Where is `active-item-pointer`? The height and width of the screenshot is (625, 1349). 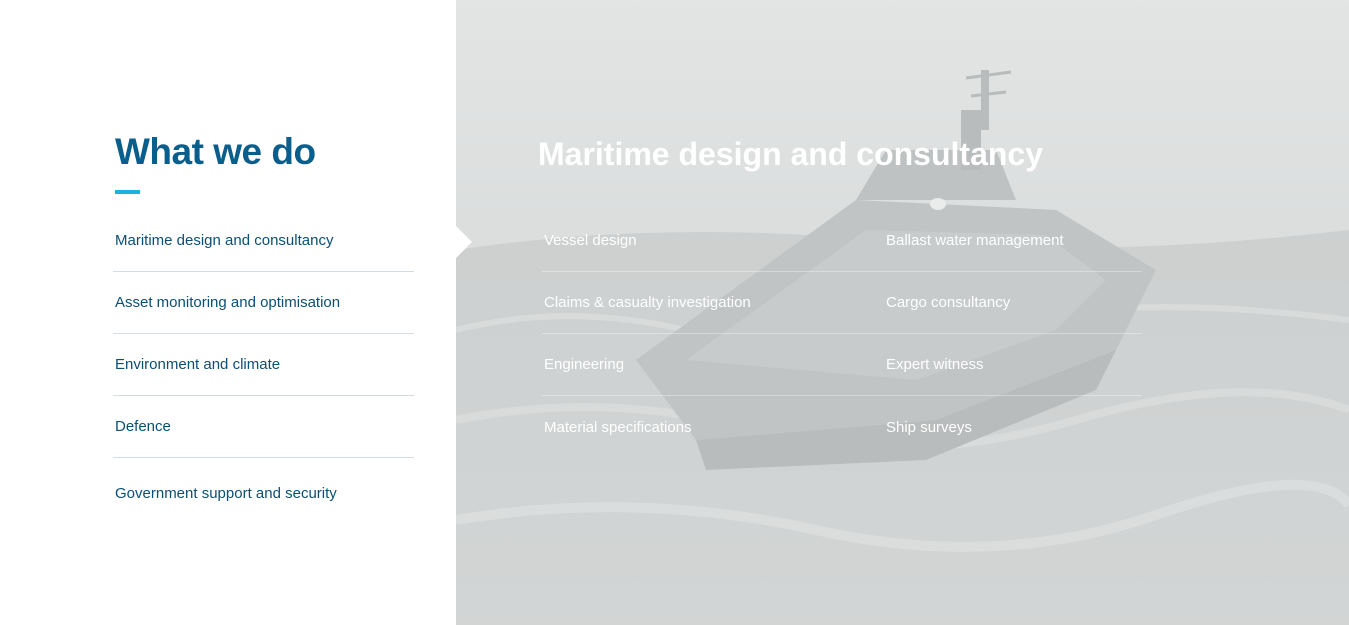 active-item-pointer is located at coordinates (464, 242).